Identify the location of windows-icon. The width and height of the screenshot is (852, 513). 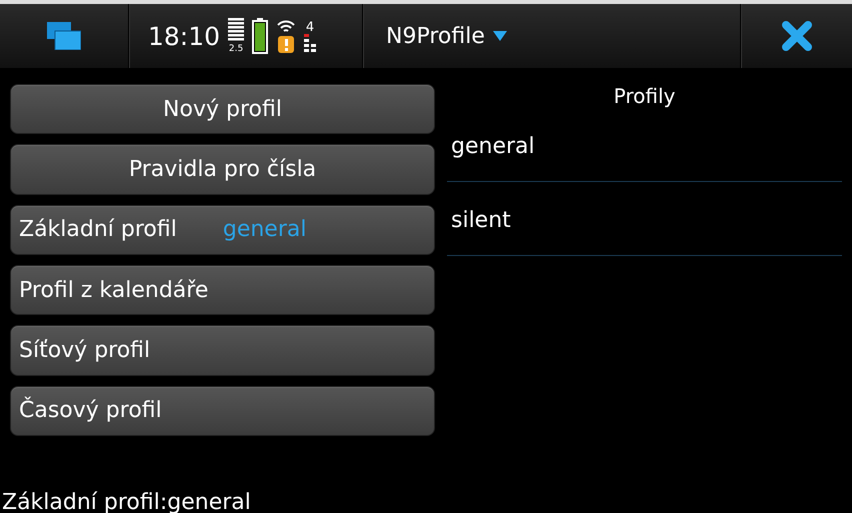
(64, 36).